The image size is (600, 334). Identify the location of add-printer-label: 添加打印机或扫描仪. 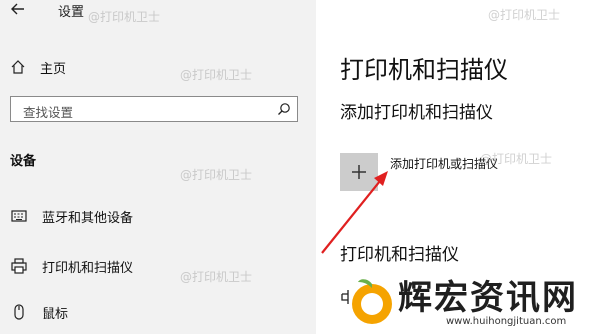
(444, 163).